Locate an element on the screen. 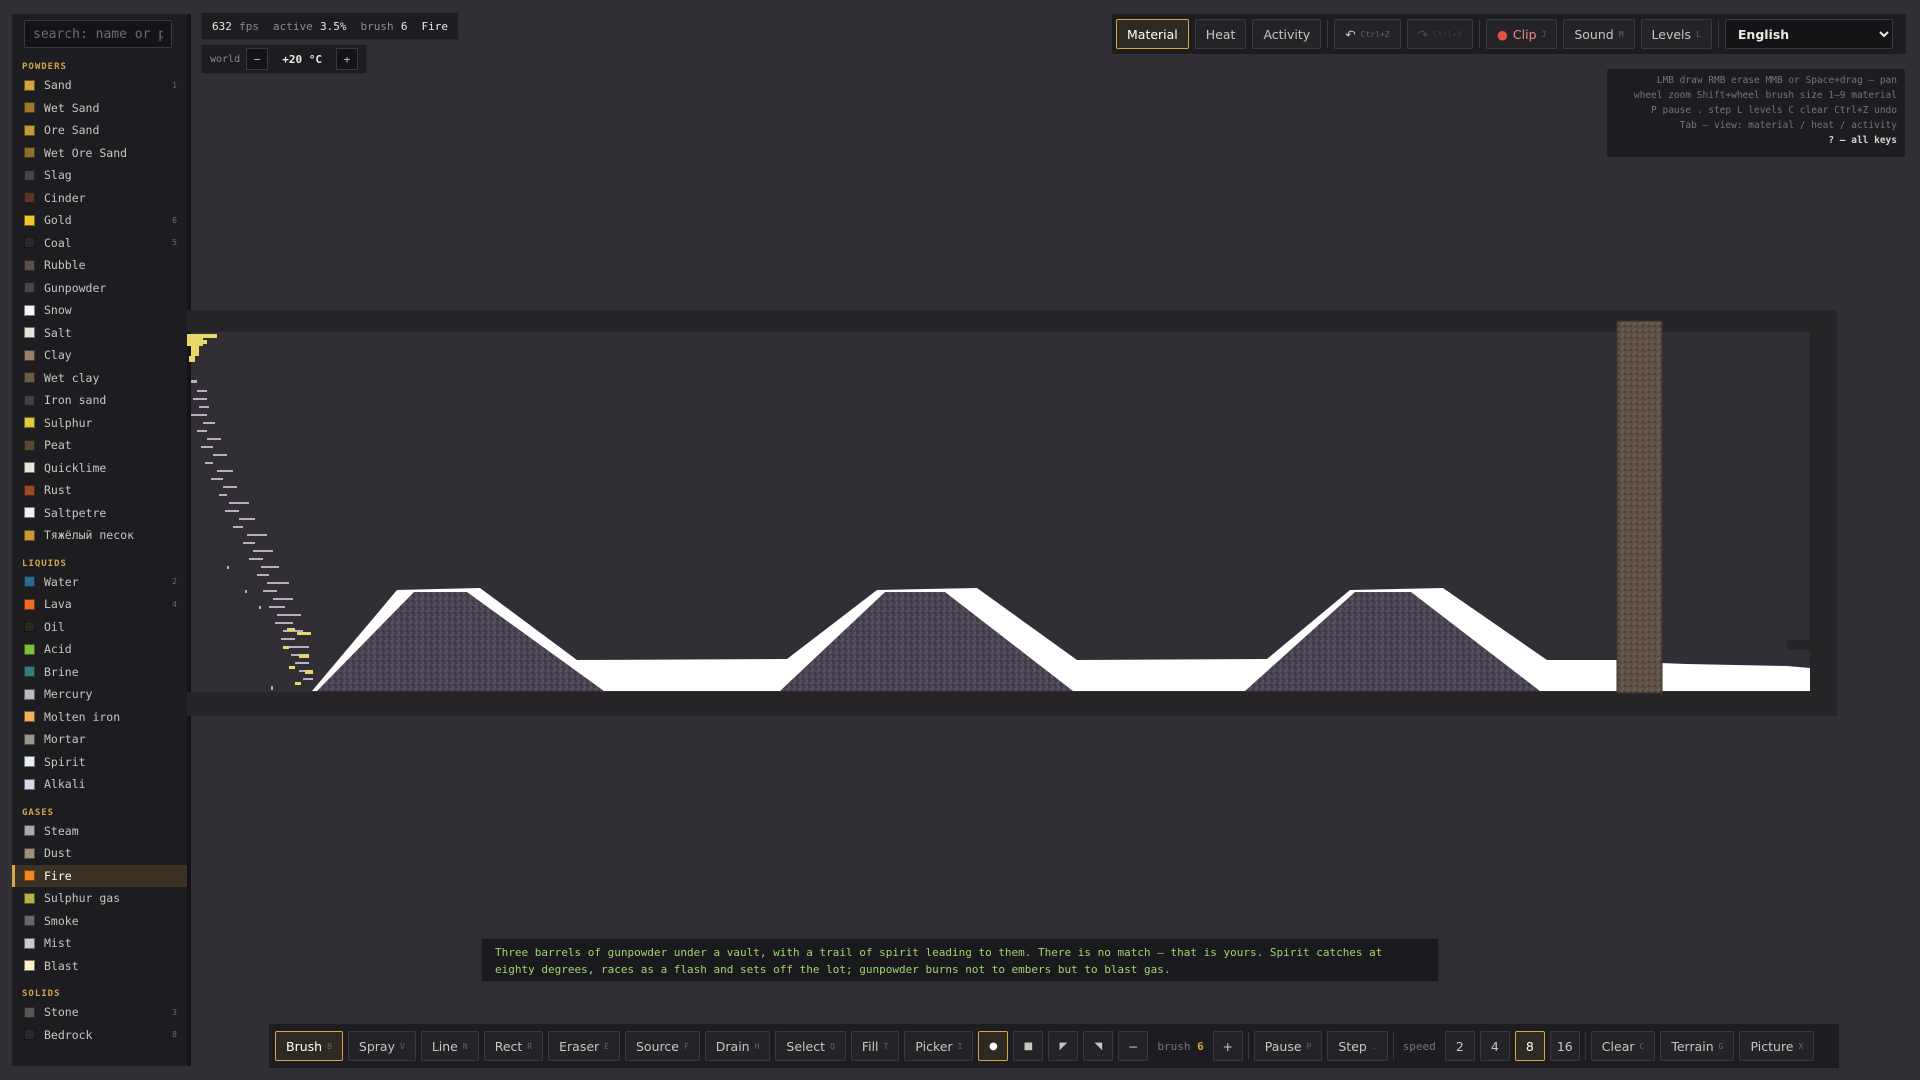 Image resolution: width=1920 pixels, height=1080 pixels. material-item: Bedrock 8 is located at coordinates (99, 1035).